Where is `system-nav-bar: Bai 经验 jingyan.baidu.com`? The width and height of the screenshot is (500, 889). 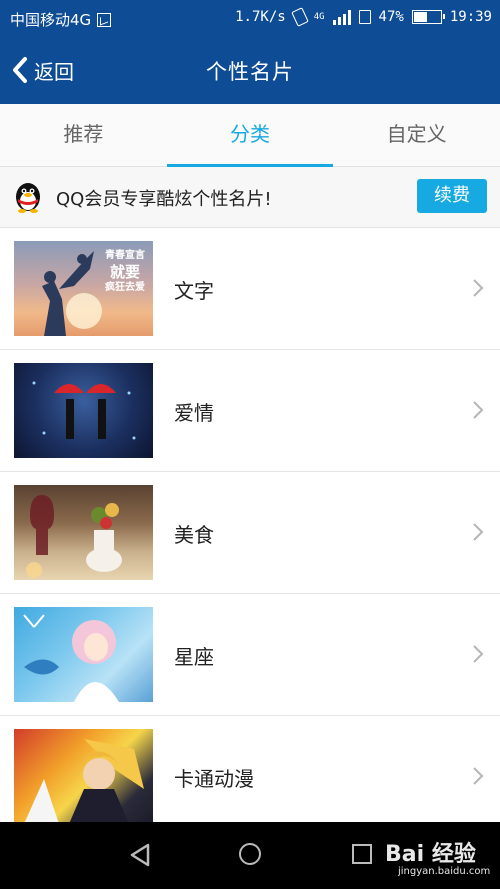 system-nav-bar: Bai 经验 jingyan.baidu.com is located at coordinates (250, 855).